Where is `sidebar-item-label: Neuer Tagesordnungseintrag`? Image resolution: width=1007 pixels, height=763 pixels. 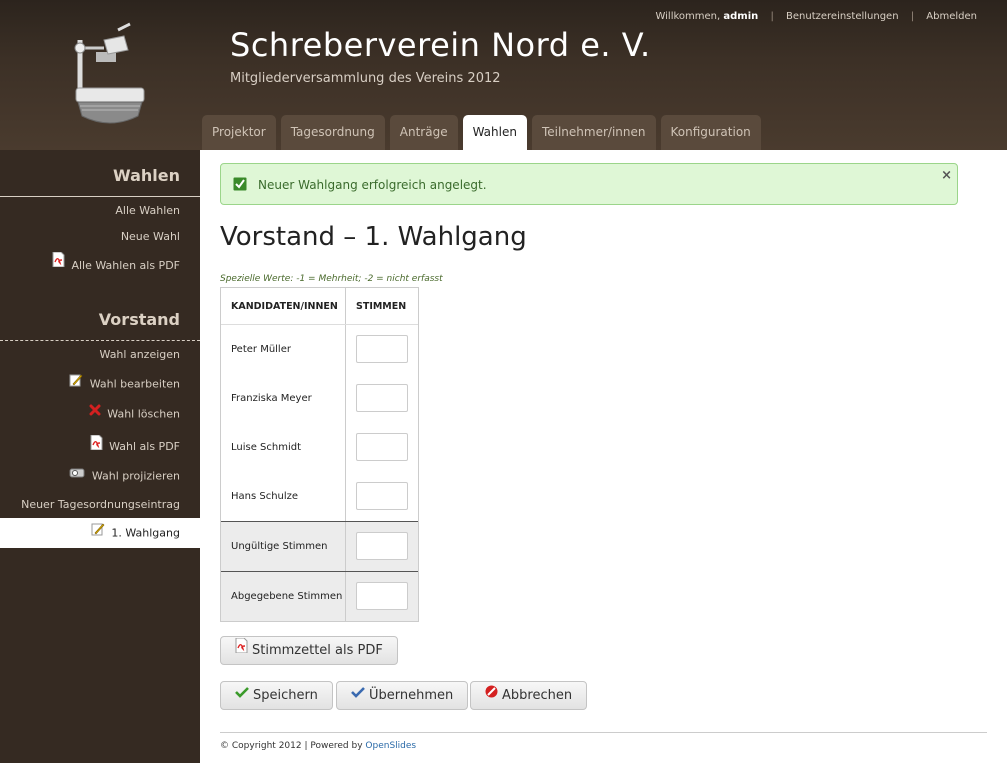
sidebar-item-label: Neuer Tagesordnungseintrag is located at coordinates (100, 504).